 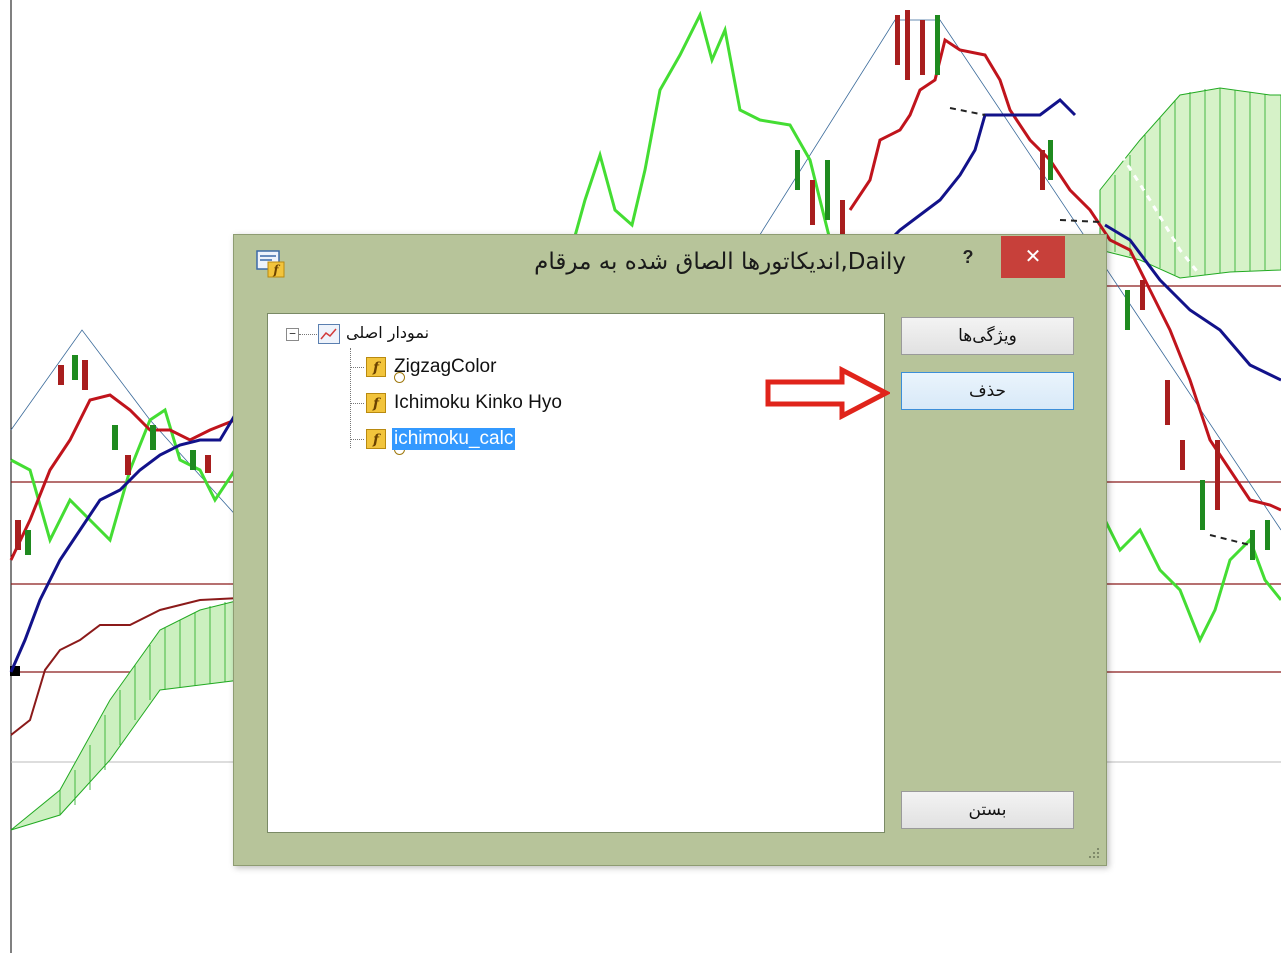 What do you see at coordinates (827, 393) in the screenshot?
I see `annotation-arrow-icon` at bounding box center [827, 393].